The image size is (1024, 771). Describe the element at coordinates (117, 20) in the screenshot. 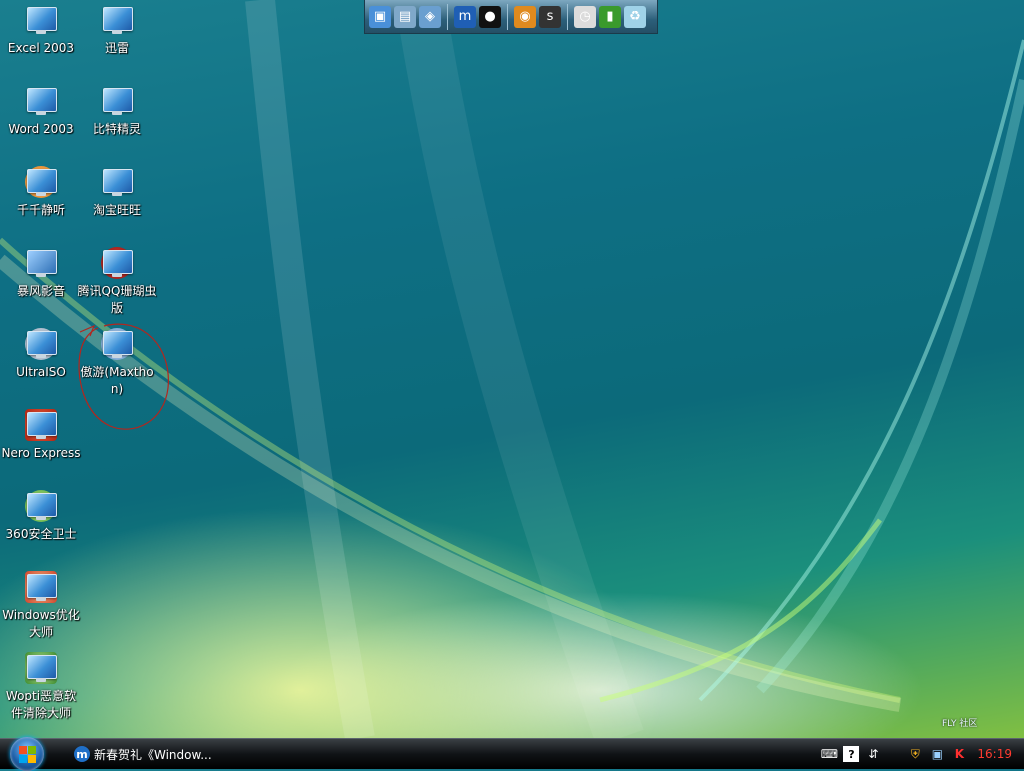

I see `thunder-icon` at that location.